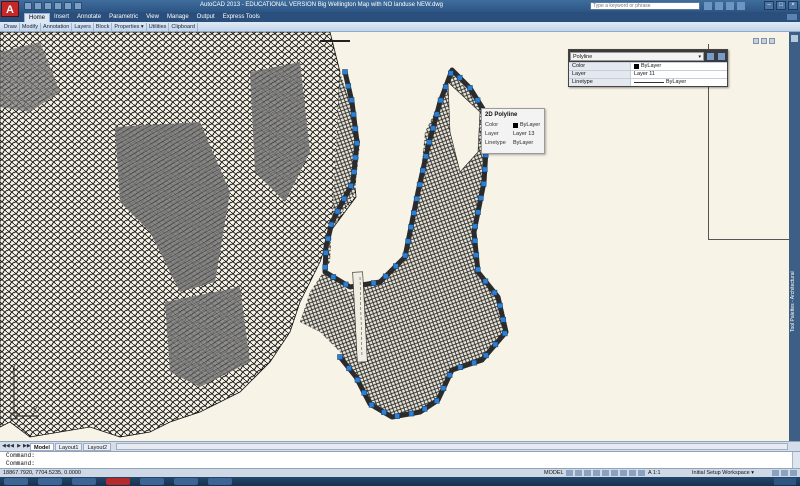 The width and height of the screenshot is (800, 486). I want to click on panel-draw: Draw, so click(11, 26).